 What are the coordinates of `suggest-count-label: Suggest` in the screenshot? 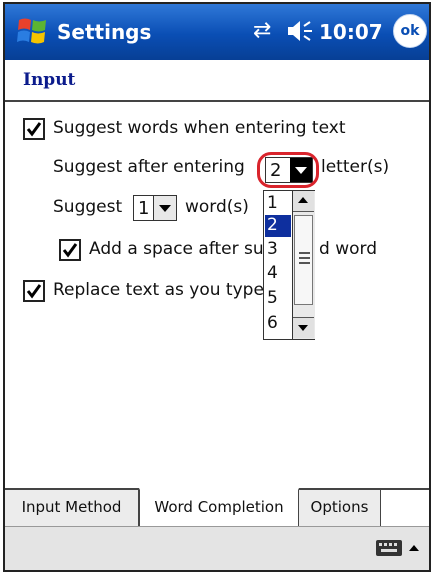 It's located at (88, 207).